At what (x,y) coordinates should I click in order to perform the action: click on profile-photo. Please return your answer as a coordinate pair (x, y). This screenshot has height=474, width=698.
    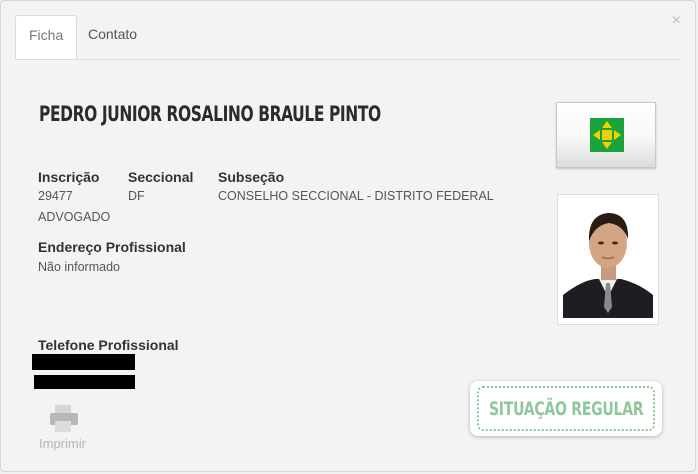
    Looking at the image, I should click on (608, 259).